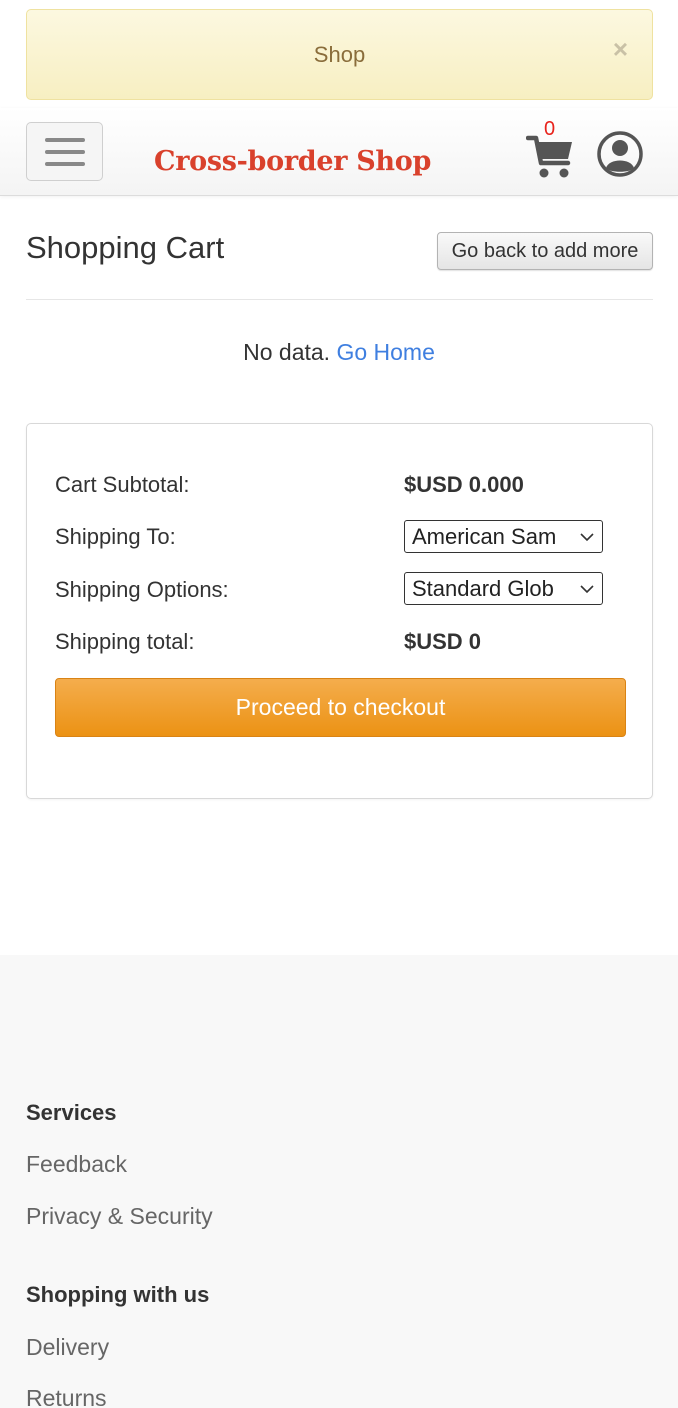 This screenshot has width=678, height=1408. I want to click on footer-heading-shopping: Shopping with us, so click(118, 1294).